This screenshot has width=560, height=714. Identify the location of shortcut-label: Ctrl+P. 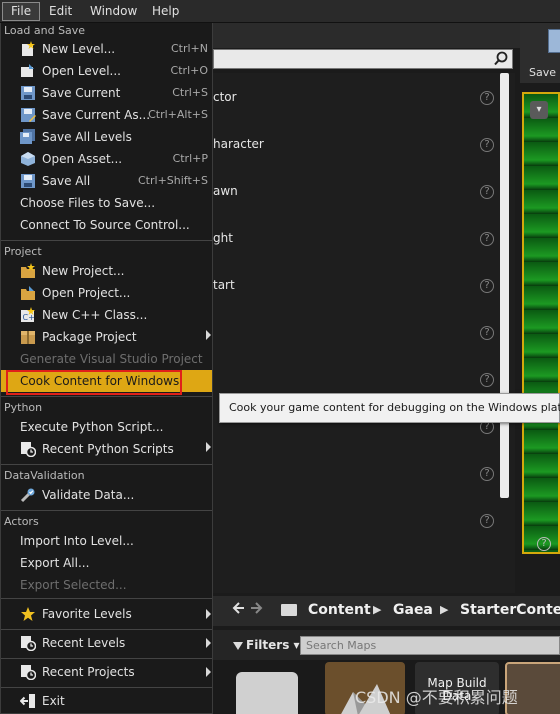
(190, 158).